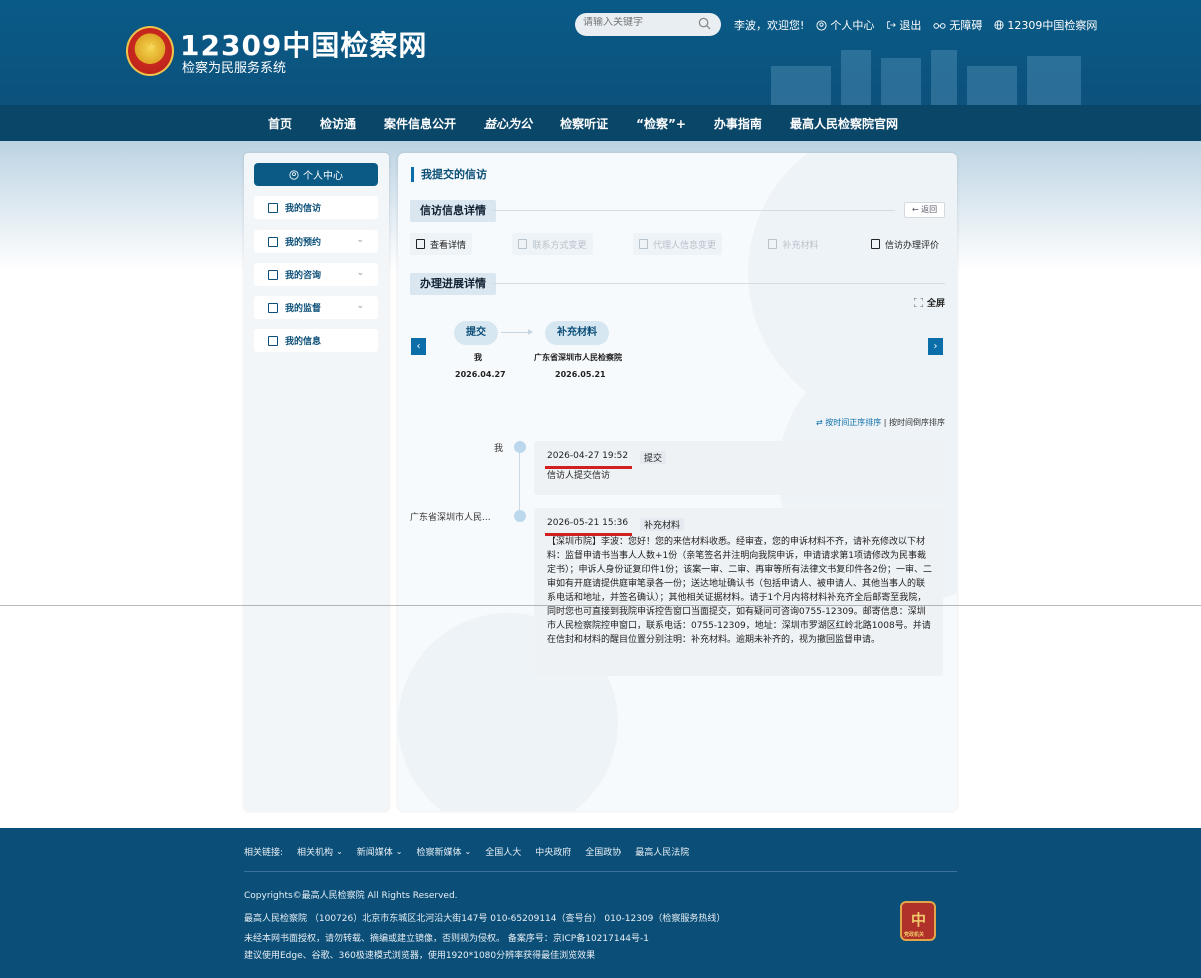  Describe the element at coordinates (918, 302) in the screenshot. I see `expand-icon` at that location.